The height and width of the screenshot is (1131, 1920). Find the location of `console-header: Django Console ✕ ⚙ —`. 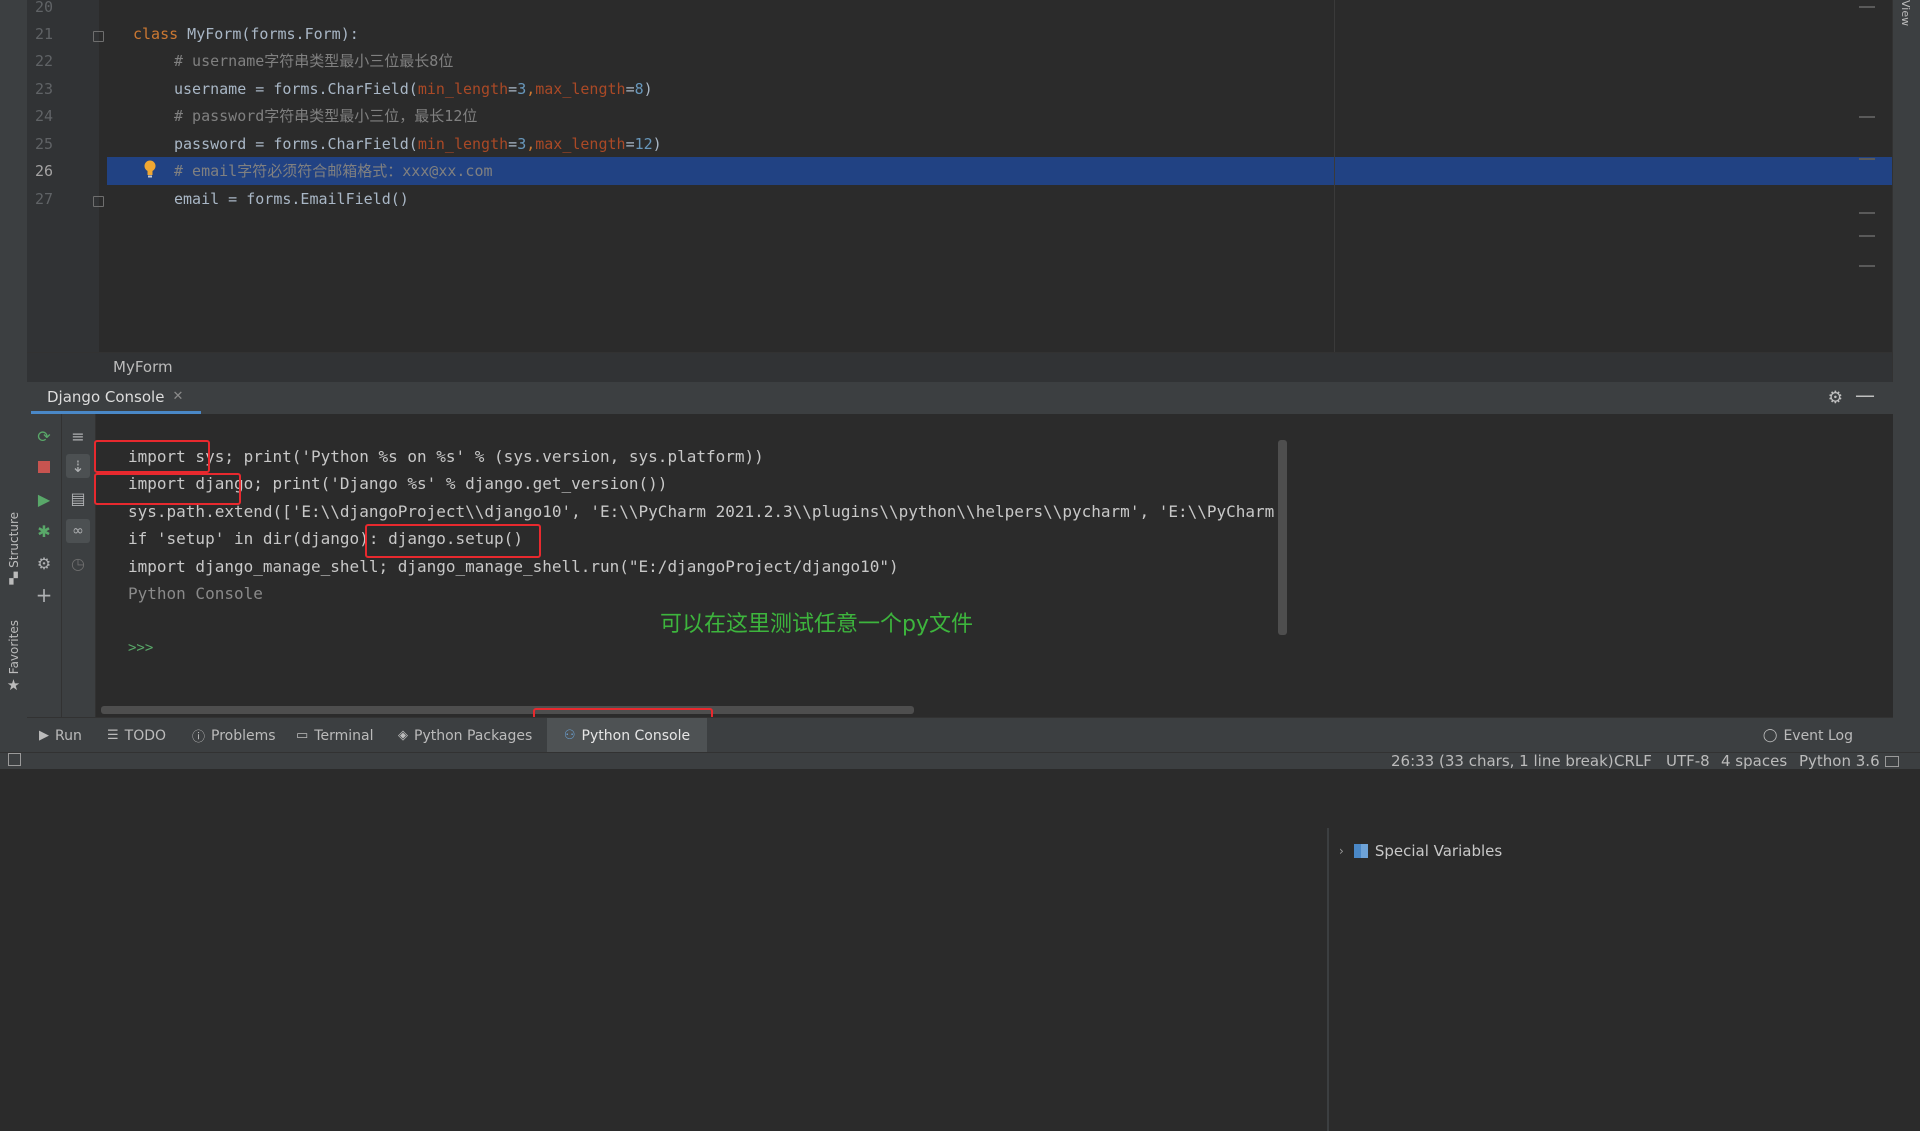

console-header: Django Console ✕ ⚙ — is located at coordinates (960, 398).